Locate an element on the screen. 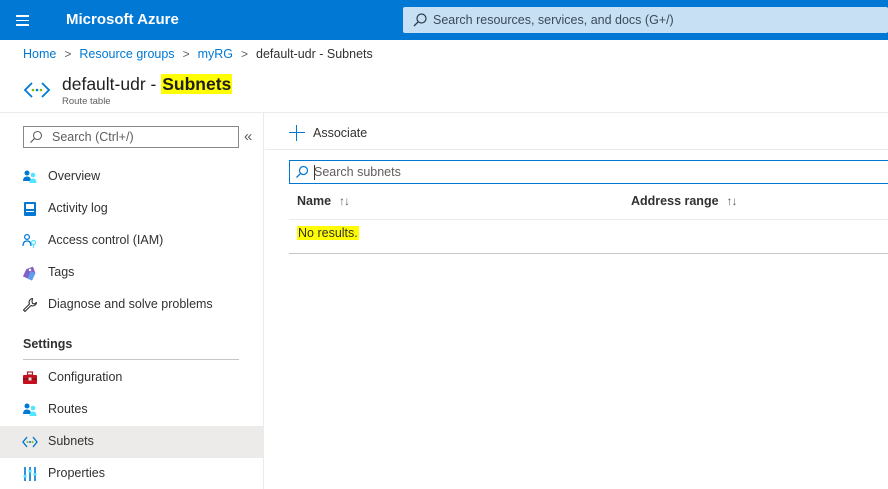  top-bar: Microsoft Azure is located at coordinates (444, 20).